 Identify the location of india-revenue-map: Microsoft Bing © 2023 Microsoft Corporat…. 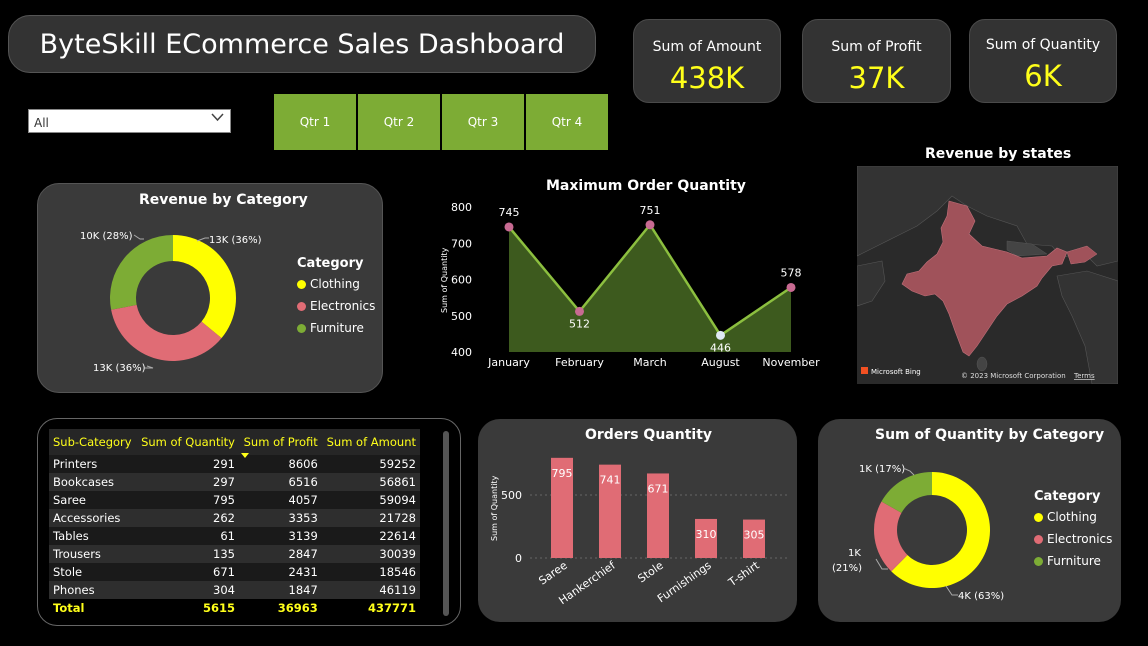
(987, 275).